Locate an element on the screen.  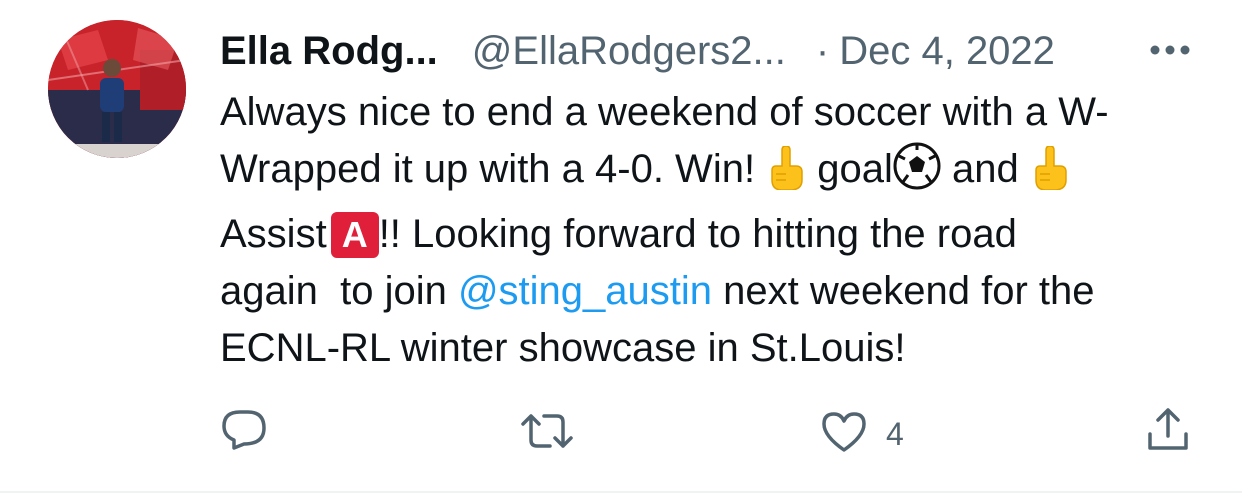
soccer-ball-emoji is located at coordinates (917, 174).